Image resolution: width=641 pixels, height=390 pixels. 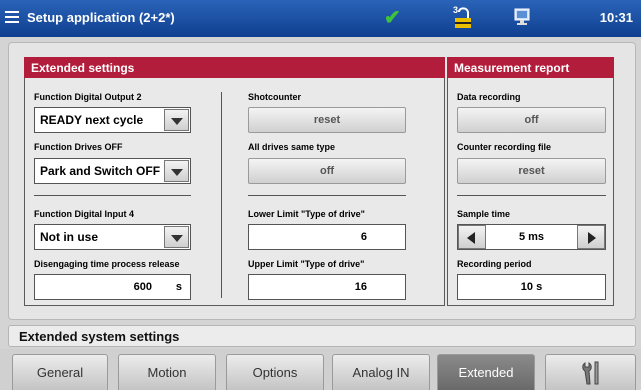 I want to click on upper-limit-label: Upper Limit "Type of drive", so click(x=306, y=264).